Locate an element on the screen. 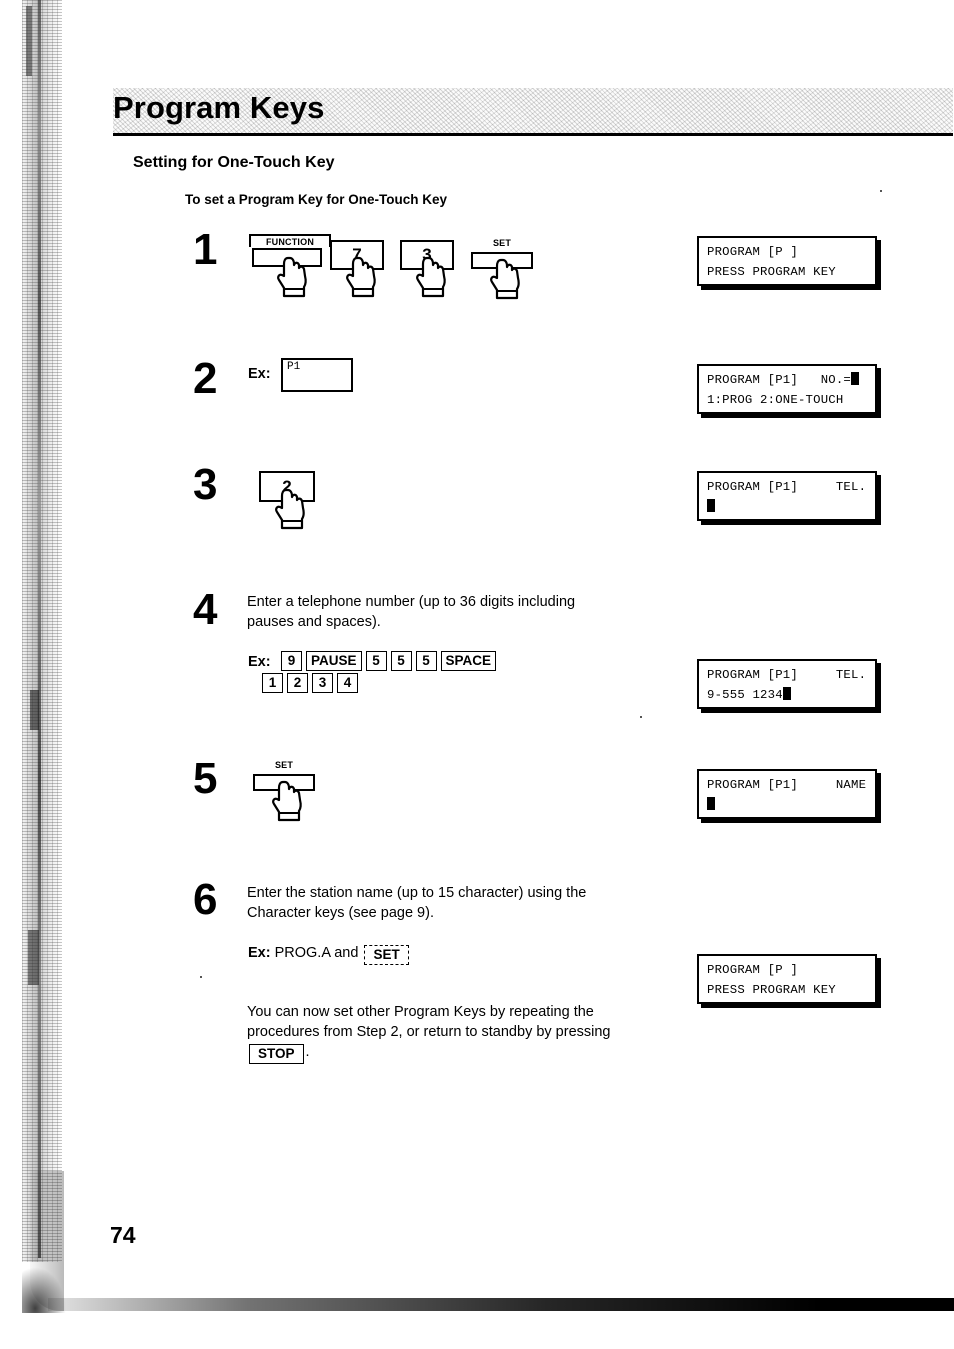 The height and width of the screenshot is (1349, 954). lcd-display-2: PROGRAM [P1] NO.= 1:PROG 2:ONE-TOUCH is located at coordinates (787, 389).